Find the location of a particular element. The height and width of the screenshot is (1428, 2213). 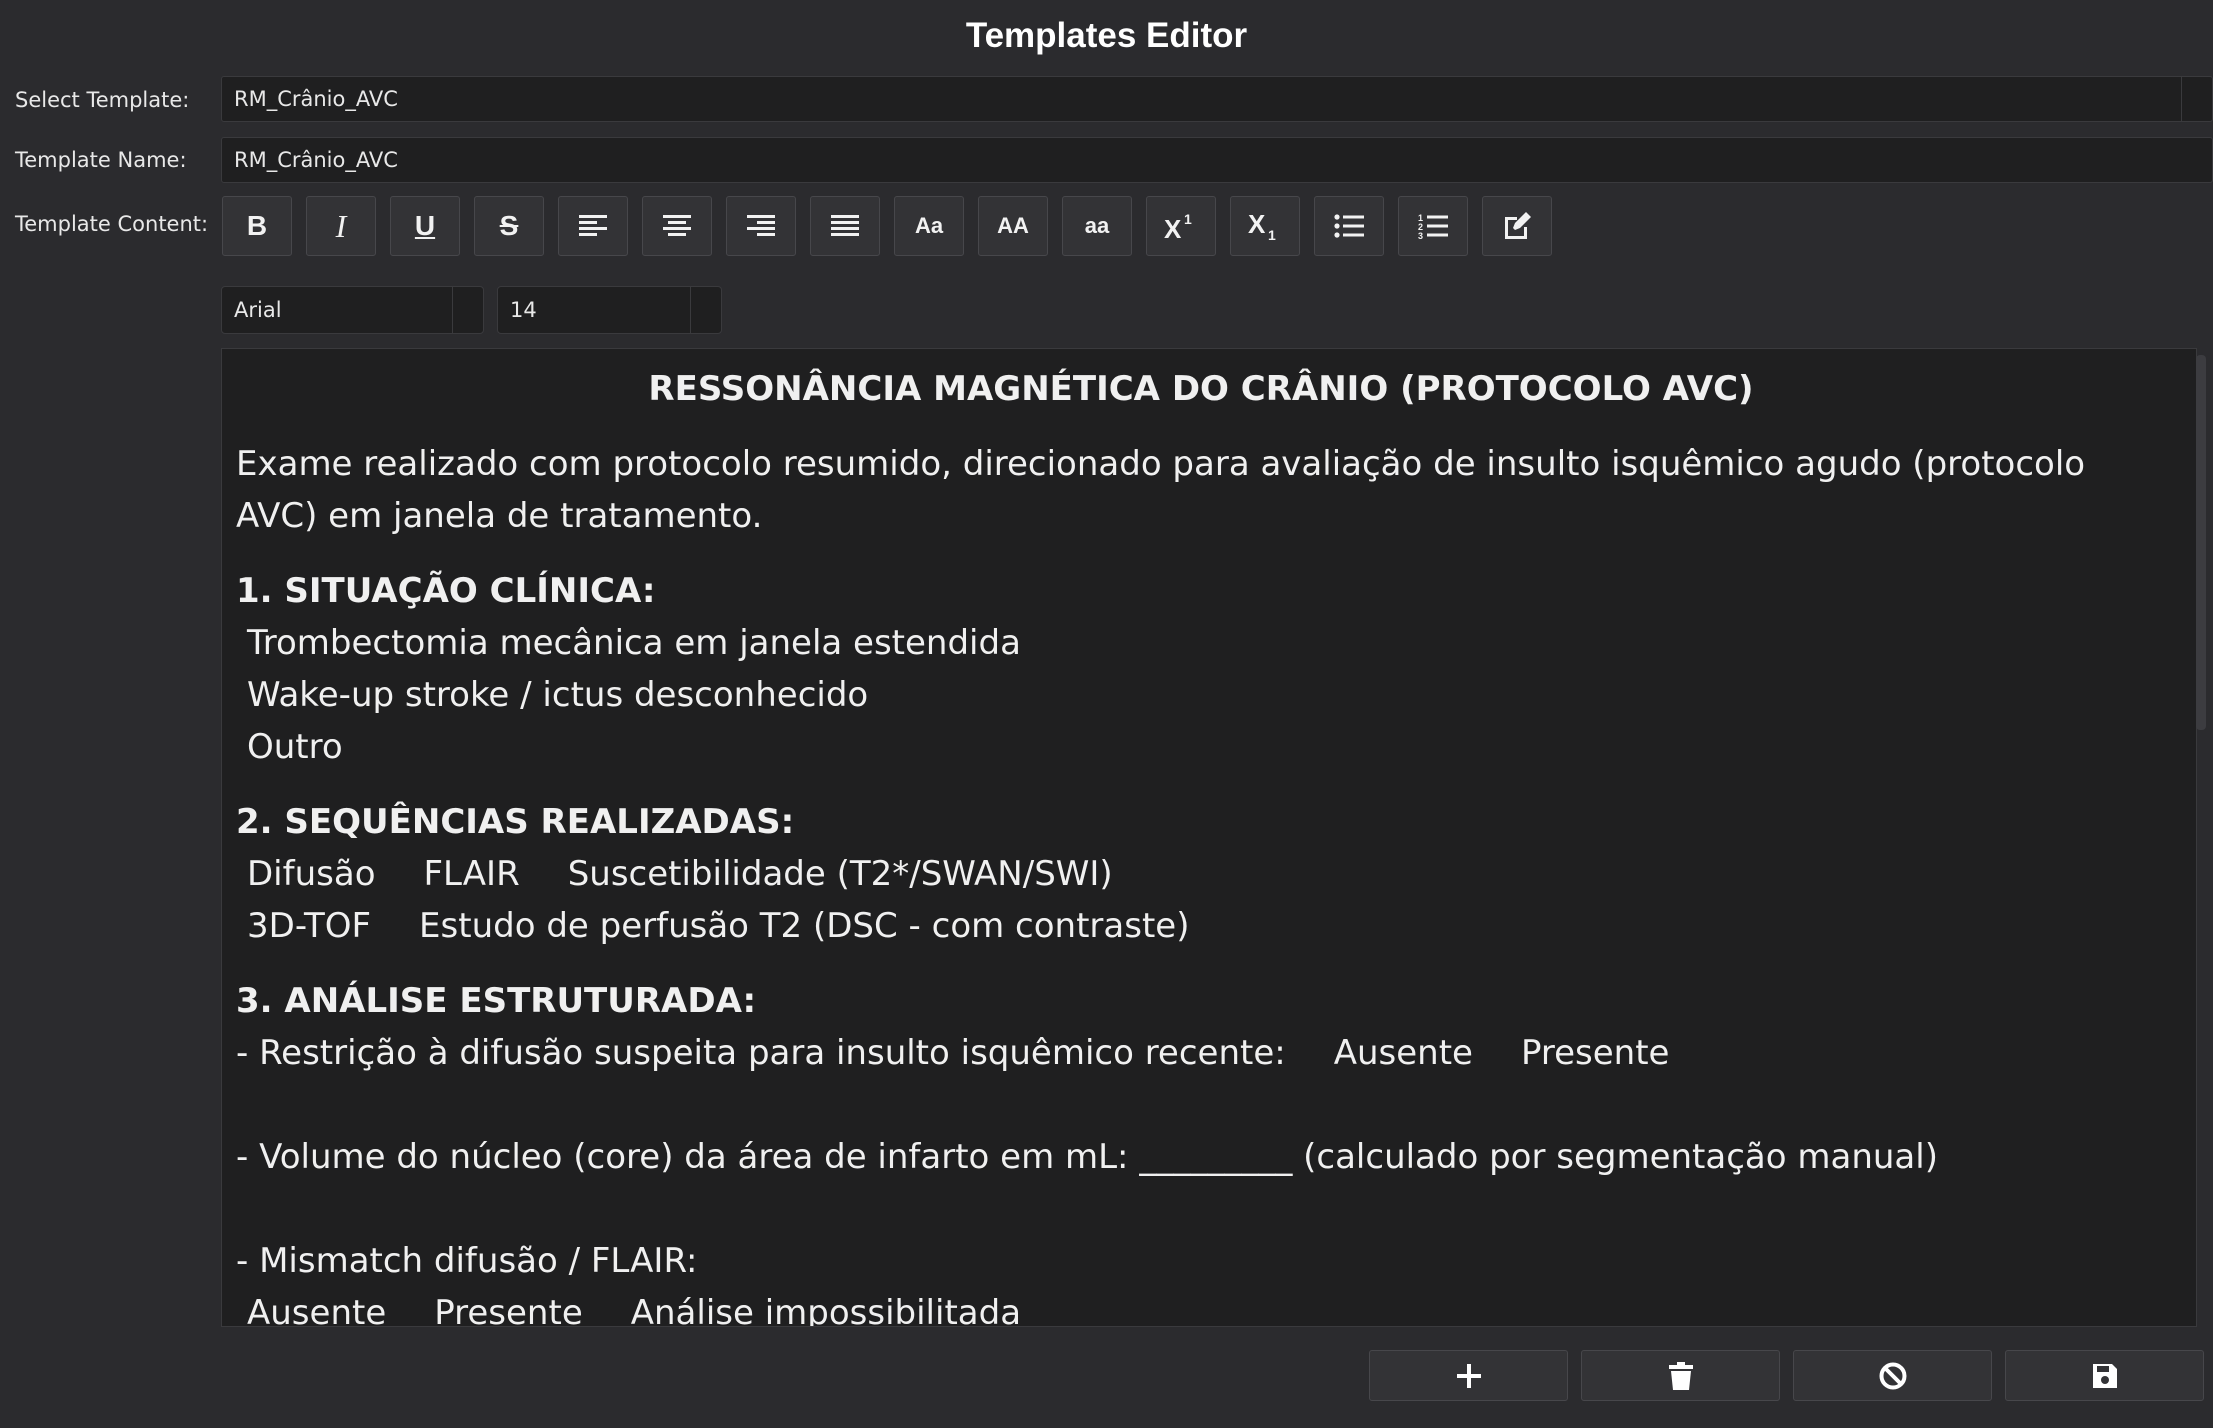

uppercase-label: AA is located at coordinates (1013, 225).